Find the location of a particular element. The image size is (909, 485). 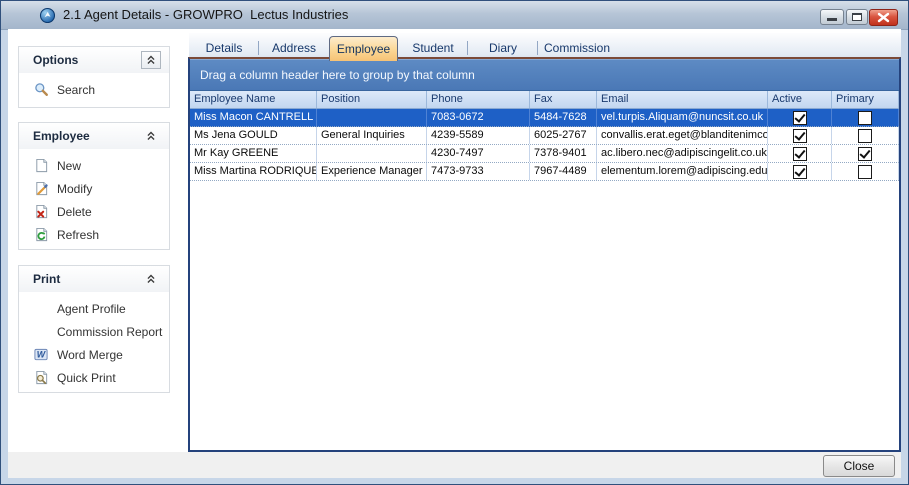

column-header-active: Active is located at coordinates (800, 99).